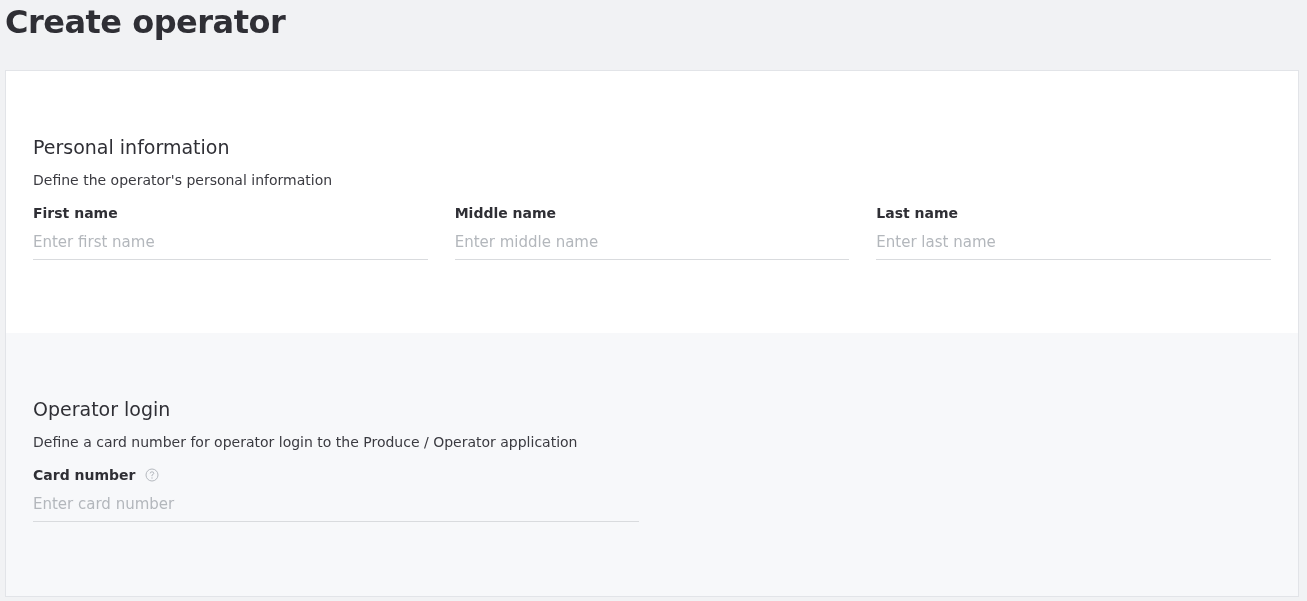  Describe the element at coordinates (652, 243) in the screenshot. I see `text-input-field: Enter middle name` at that location.